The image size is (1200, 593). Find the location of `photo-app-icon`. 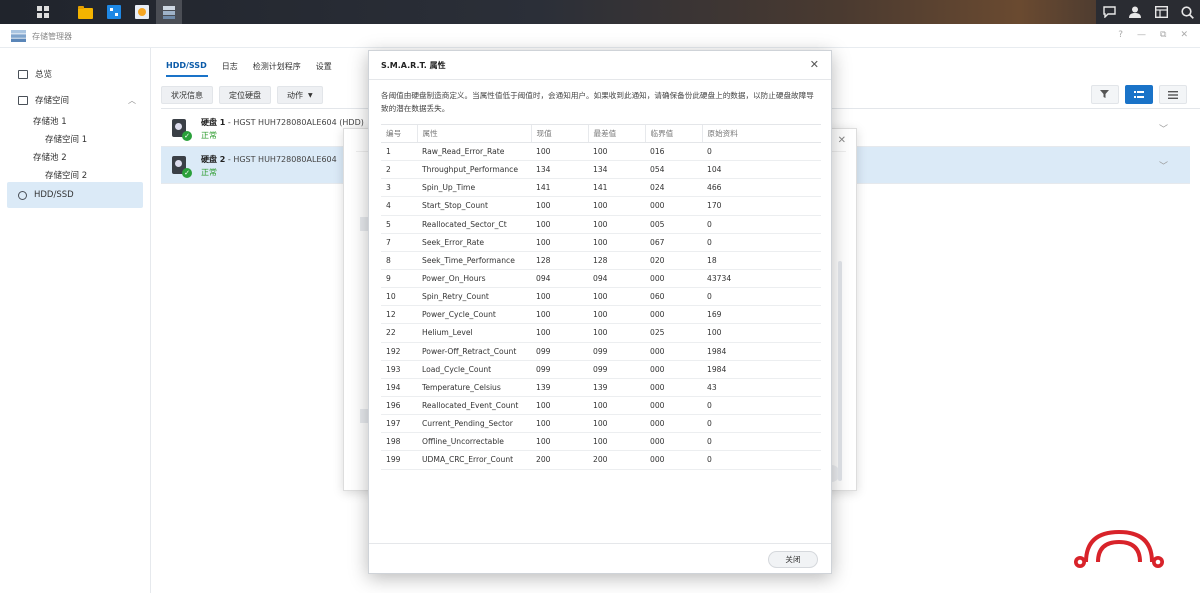

photo-app-icon is located at coordinates (142, 12).